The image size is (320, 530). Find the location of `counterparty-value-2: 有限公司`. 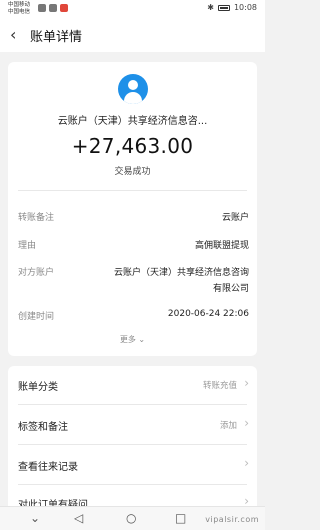

counterparty-value-2: 有限公司 is located at coordinates (230, 289).